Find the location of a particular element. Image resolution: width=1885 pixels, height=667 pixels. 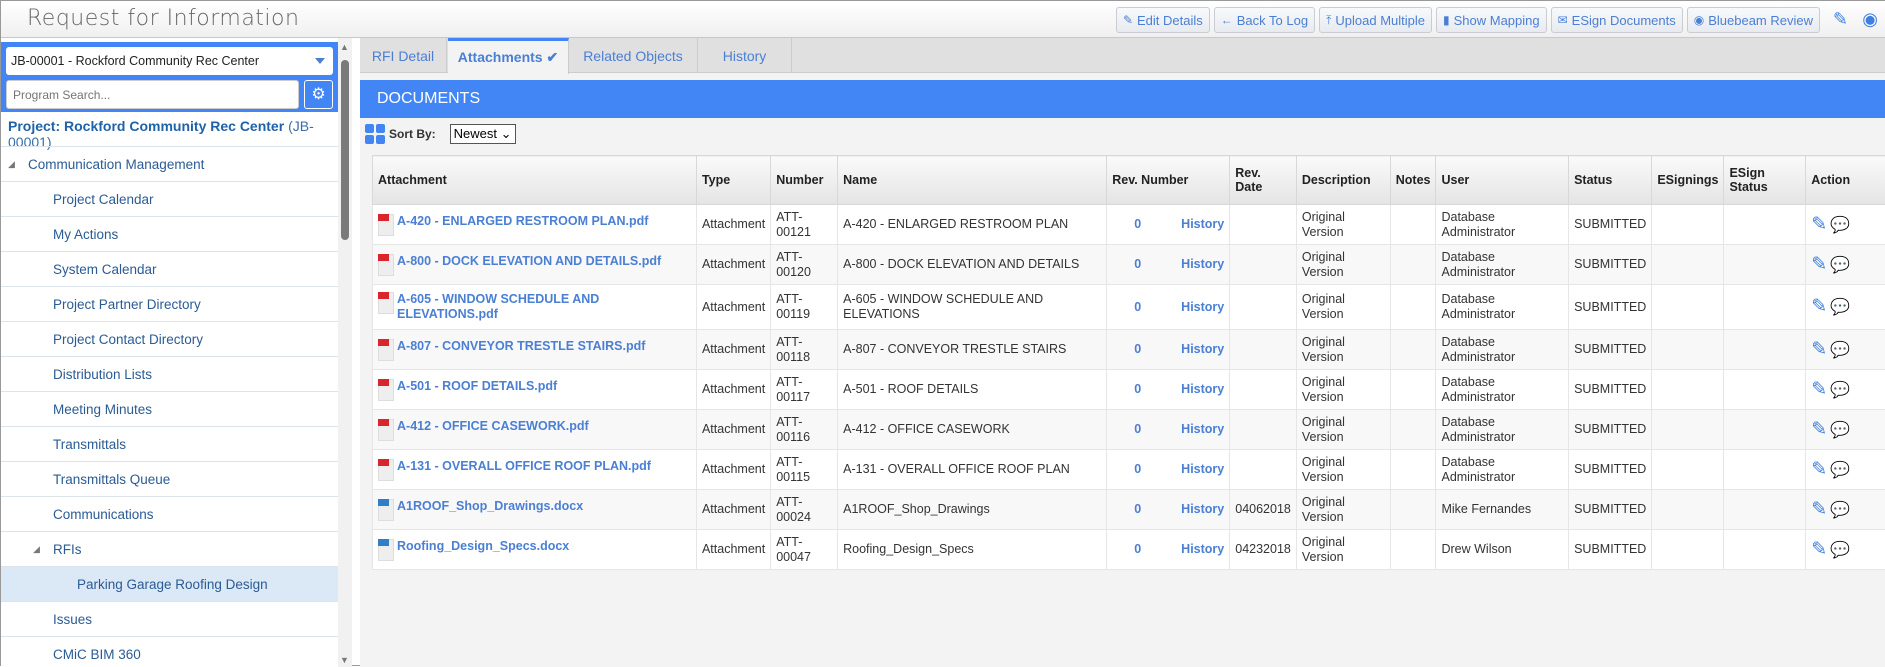

column-header-number: Number is located at coordinates (804, 180).